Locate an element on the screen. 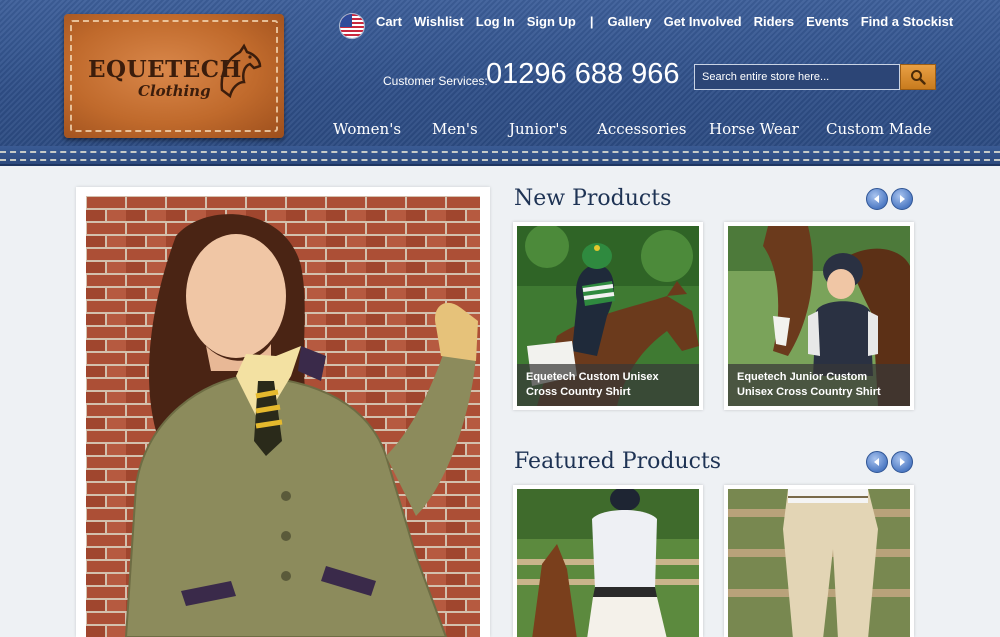 The width and height of the screenshot is (1000, 637). topnav-gallery: Gallery is located at coordinates (630, 23).